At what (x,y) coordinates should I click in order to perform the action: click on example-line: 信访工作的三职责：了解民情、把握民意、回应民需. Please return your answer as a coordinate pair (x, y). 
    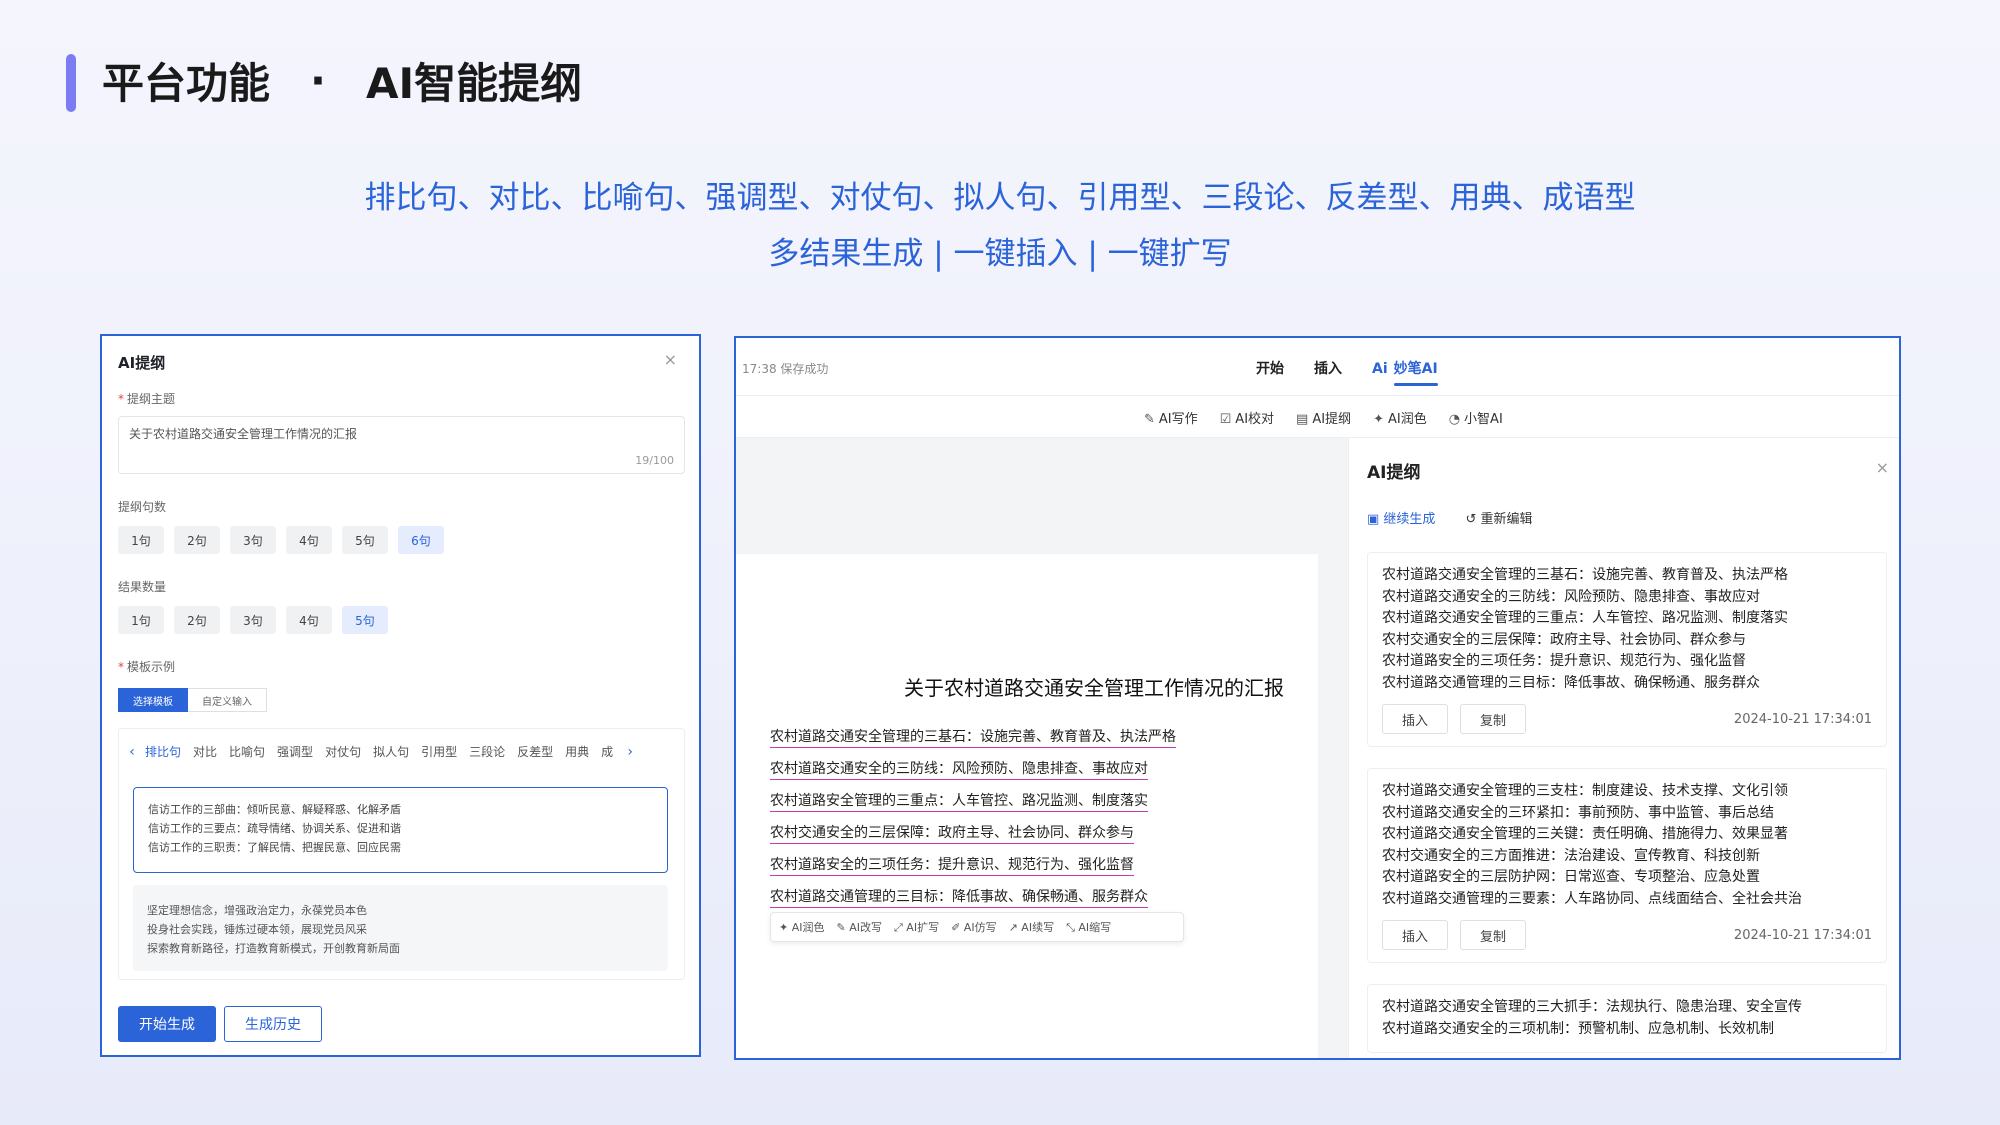
    Looking at the image, I should click on (274, 847).